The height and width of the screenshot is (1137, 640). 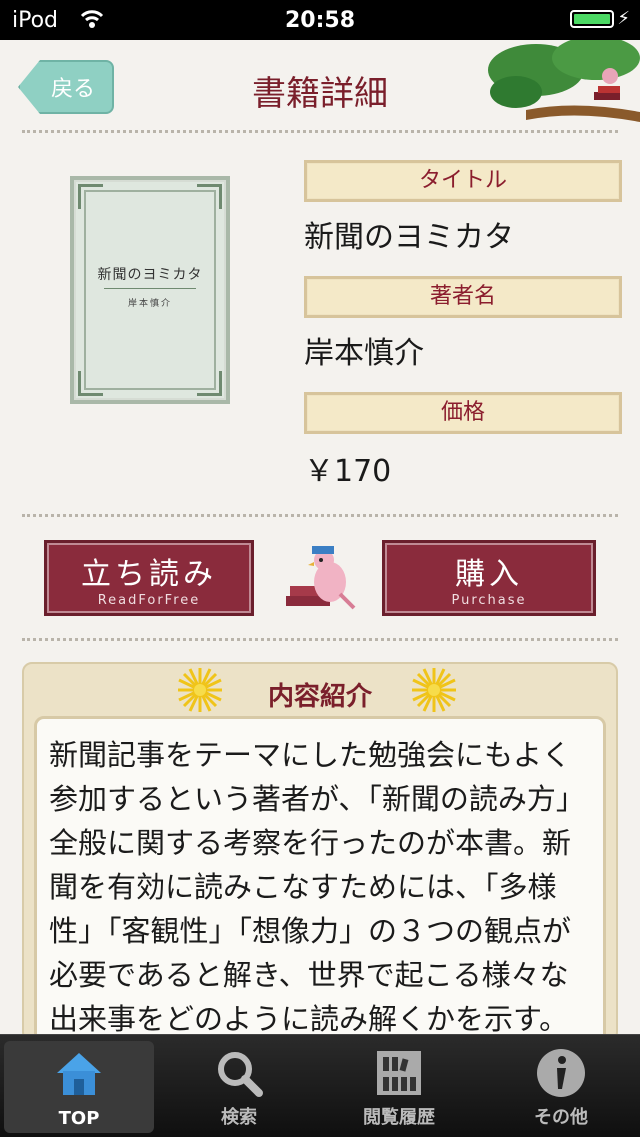 I want to click on book-title: 新聞のヨミカタ, so click(x=409, y=237).